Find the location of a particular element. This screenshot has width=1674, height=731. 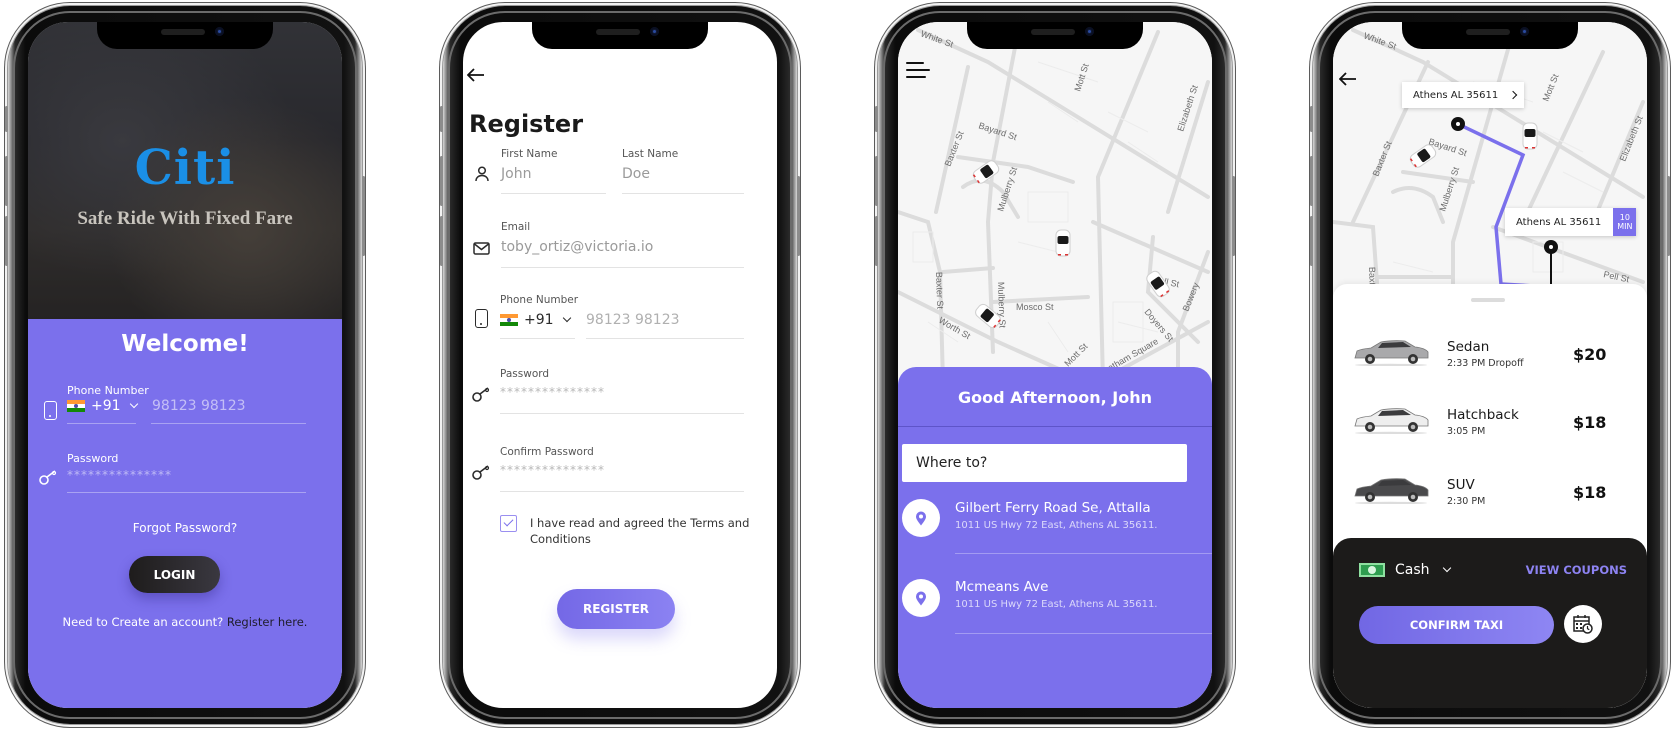

terms-checkbox is located at coordinates (508, 523).